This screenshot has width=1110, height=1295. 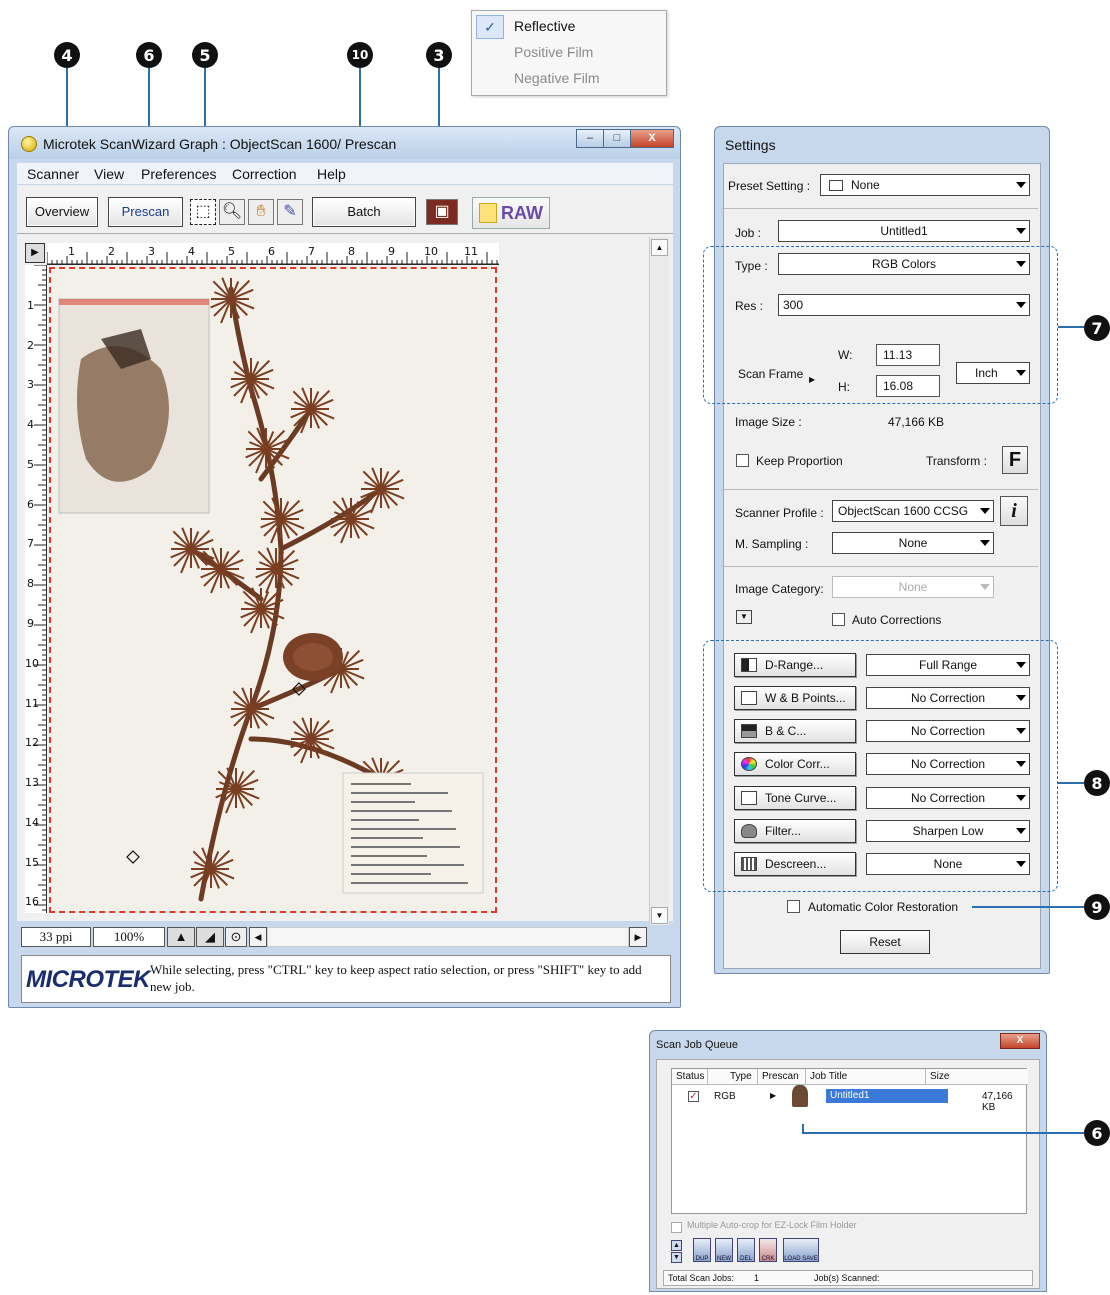 I want to click on load-save-icon: LOAD SAVE, so click(x=801, y=1250).